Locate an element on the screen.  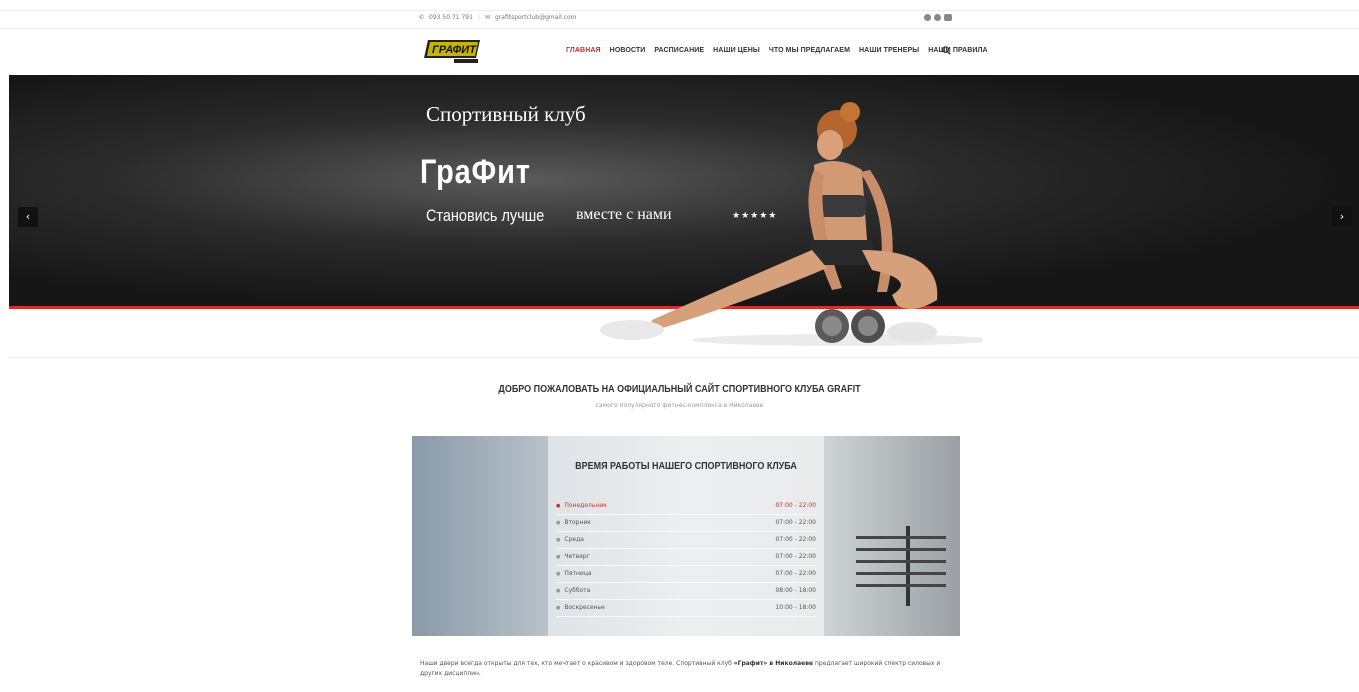
hours-row-tuesday: Вторник 07:00 - 22:00 is located at coordinates (686, 523).